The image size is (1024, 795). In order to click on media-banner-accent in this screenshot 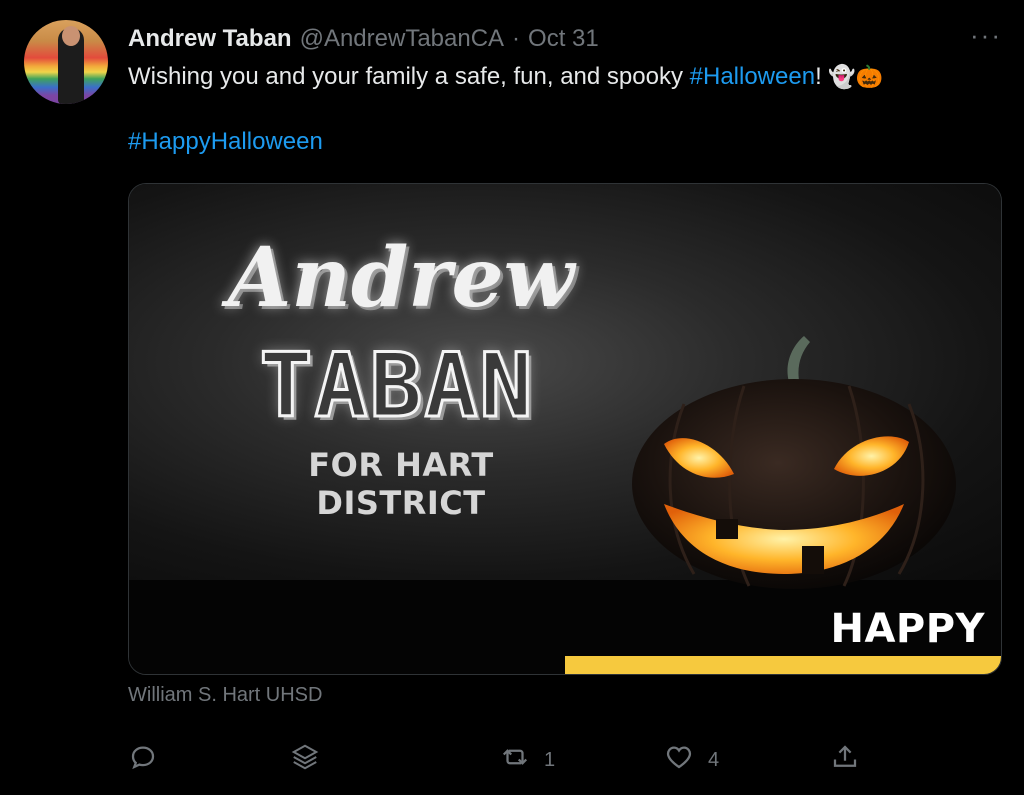, I will do `click(783, 665)`.